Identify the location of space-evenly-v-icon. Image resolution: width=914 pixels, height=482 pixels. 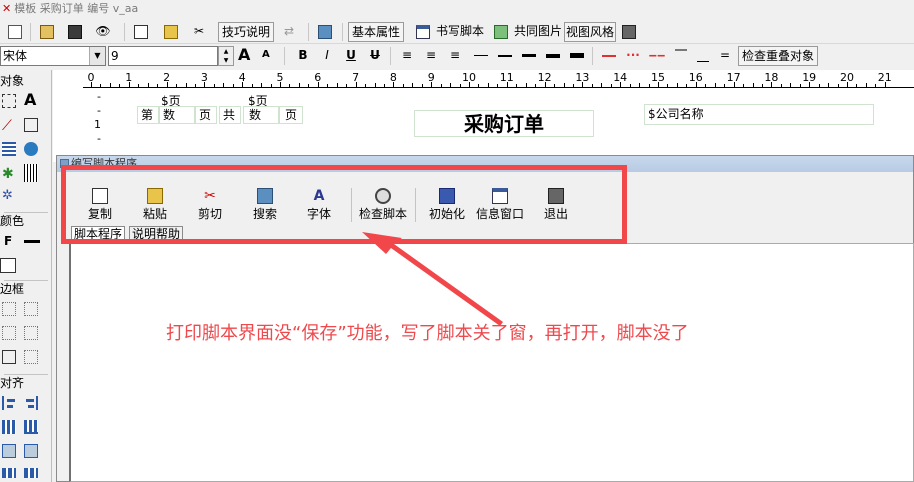
(31, 473).